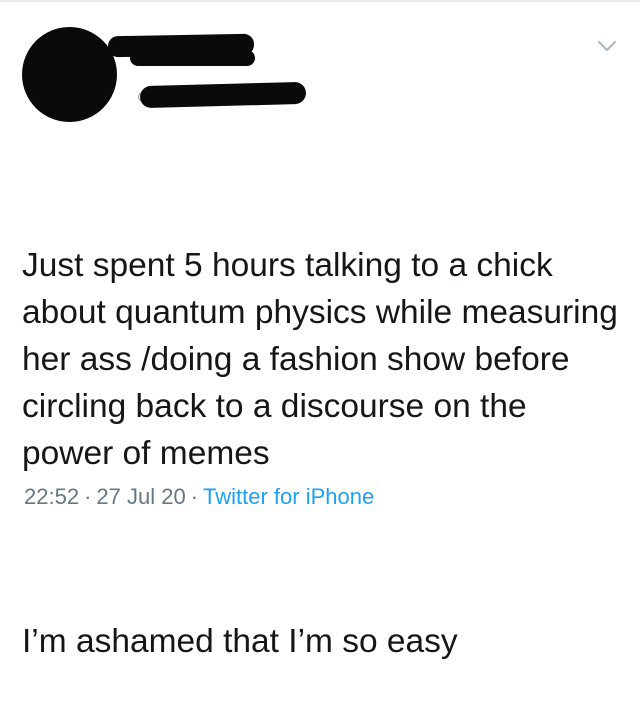  I want to click on tweet-source-link: Twitter for iPhone, so click(288, 496).